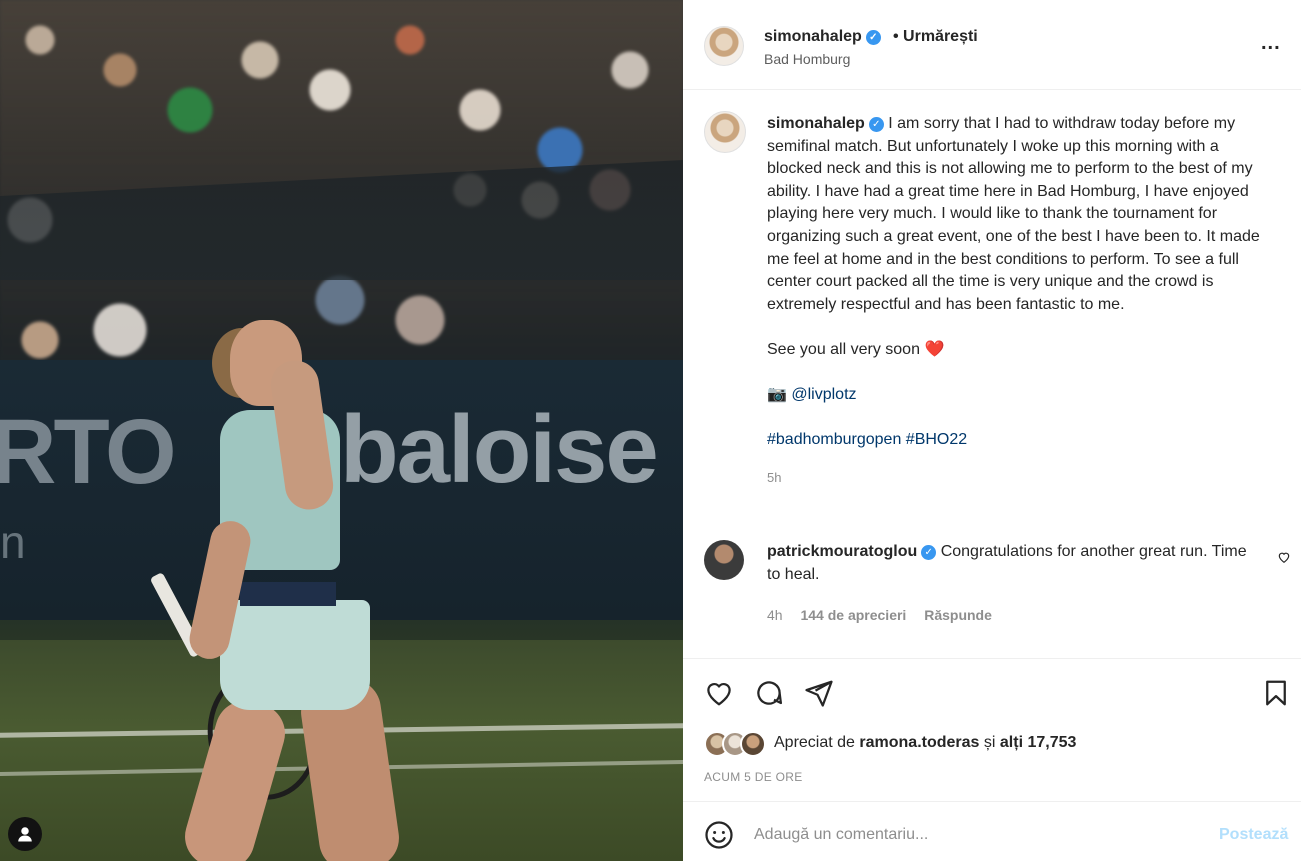 The image size is (1301, 861). Describe the element at coordinates (843, 349) in the screenshot. I see `caption-see-you: See you all very soon` at that location.